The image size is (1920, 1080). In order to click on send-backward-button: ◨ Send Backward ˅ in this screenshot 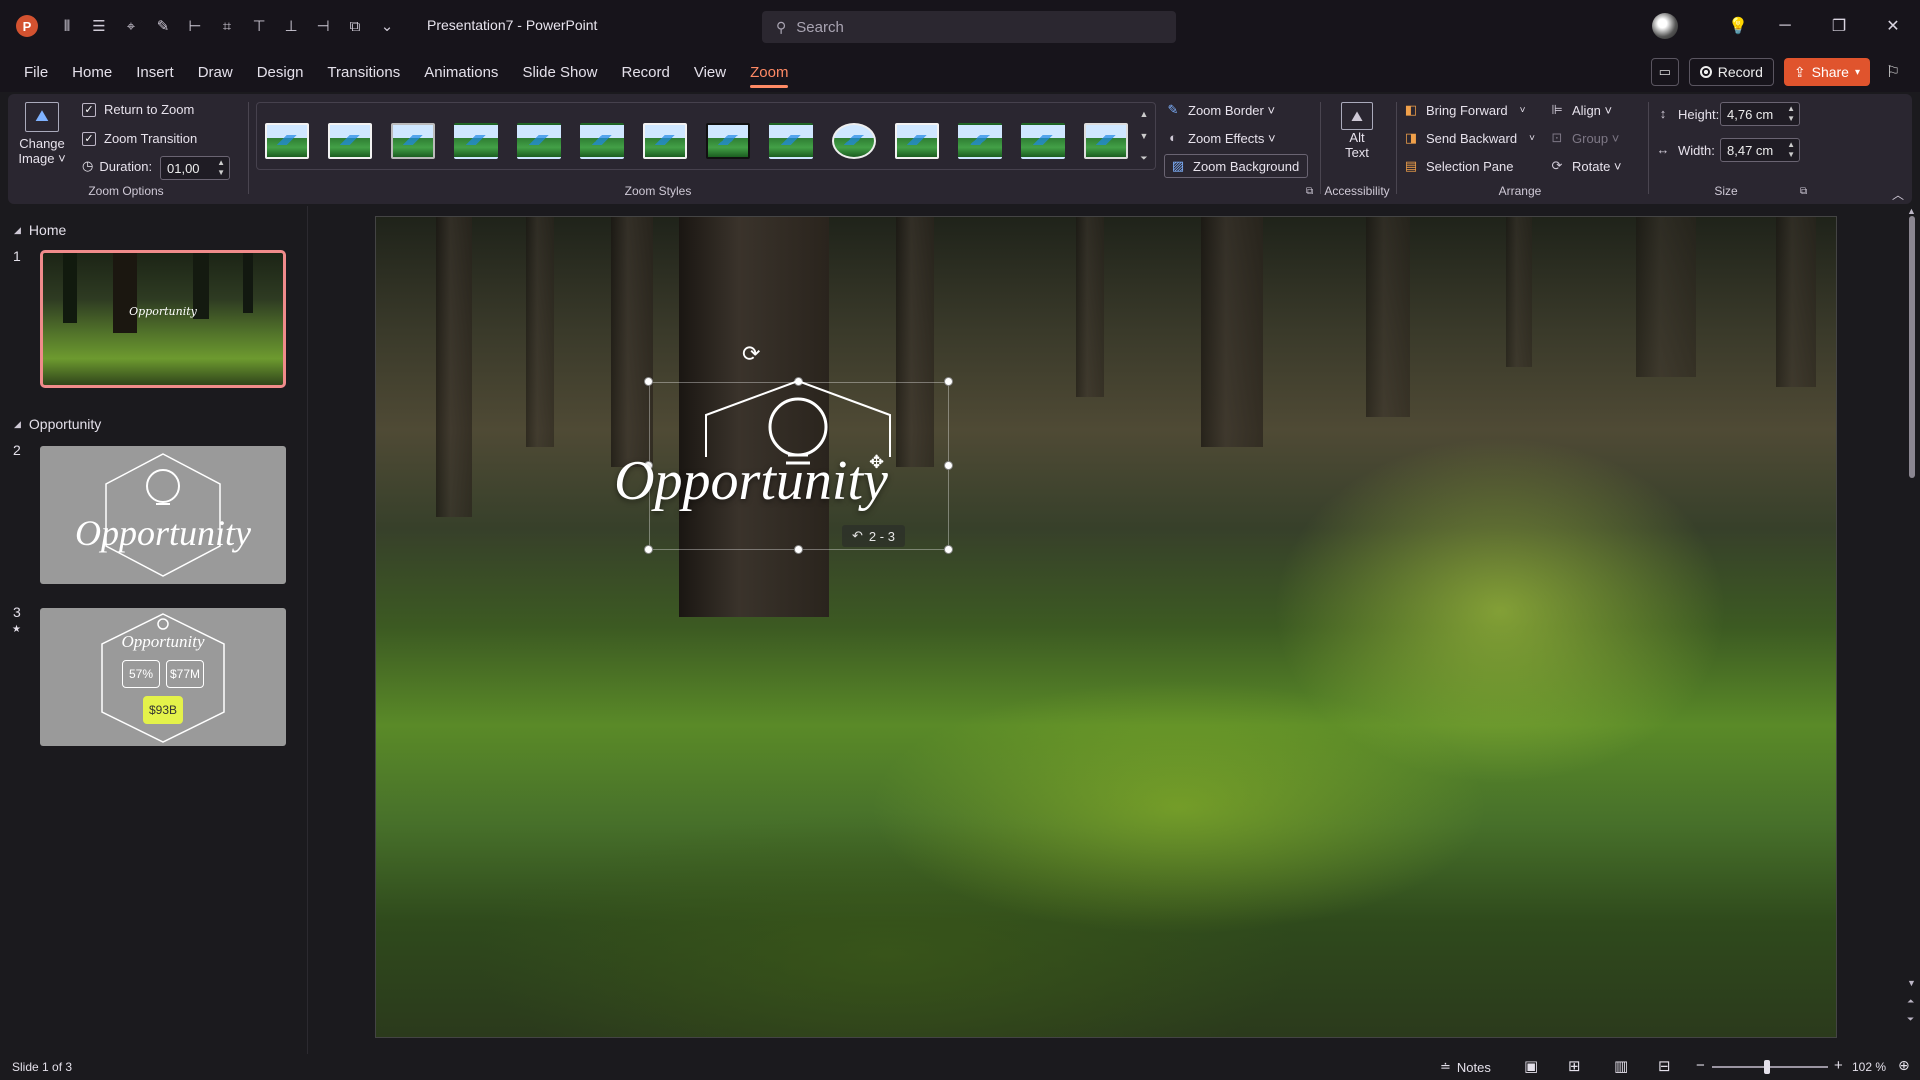, I will do `click(1468, 138)`.